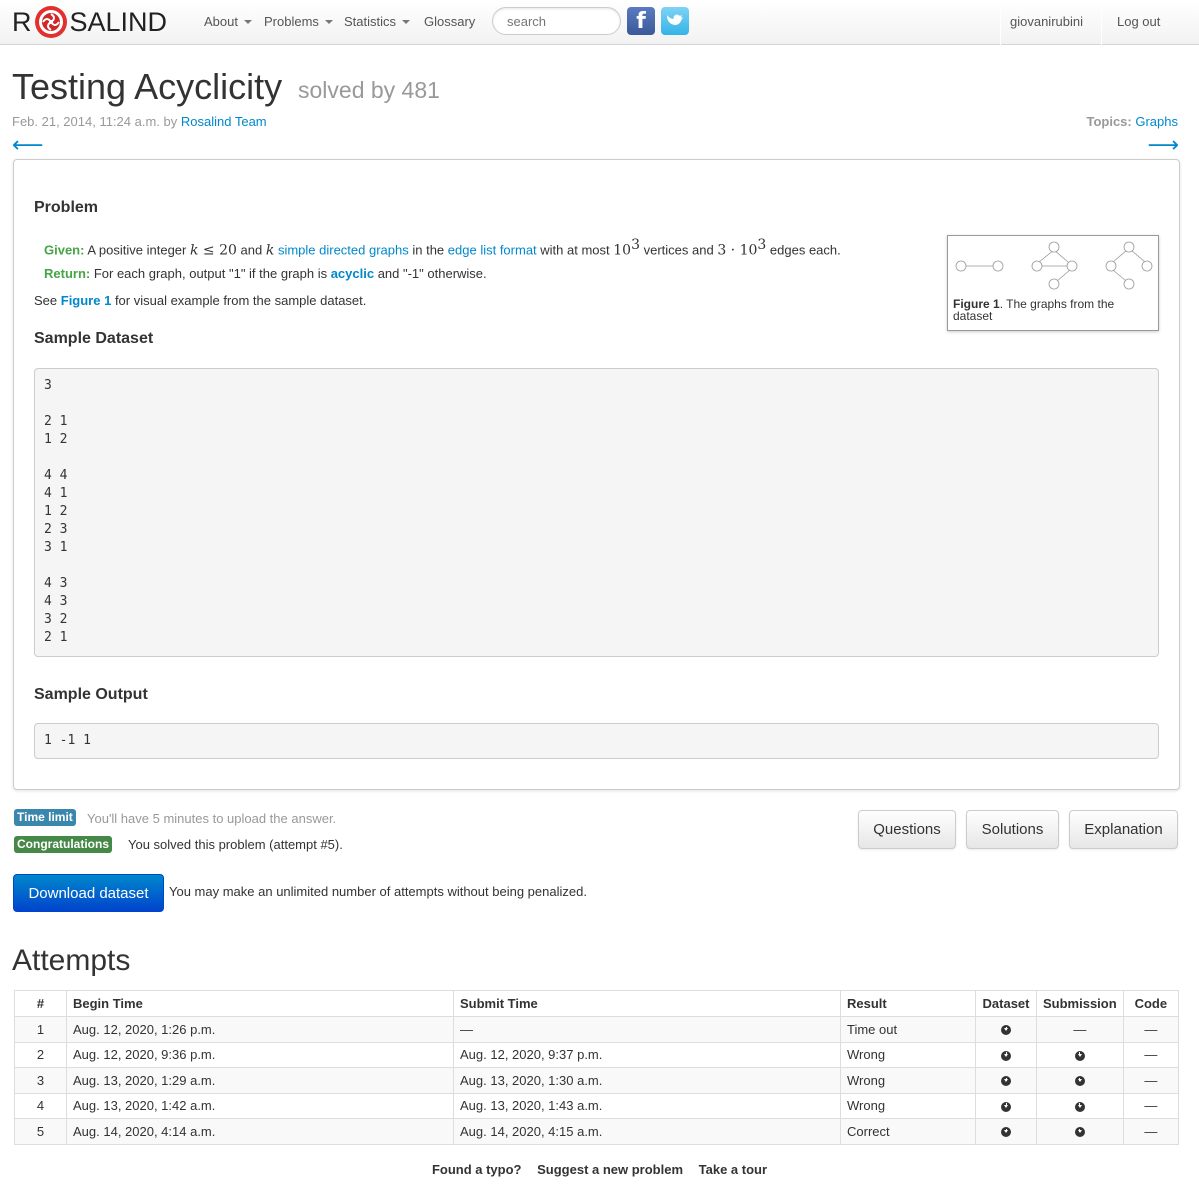 The image size is (1199, 1185). Describe the element at coordinates (45, 817) in the screenshot. I see `time-limit-badge: Time limit` at that location.